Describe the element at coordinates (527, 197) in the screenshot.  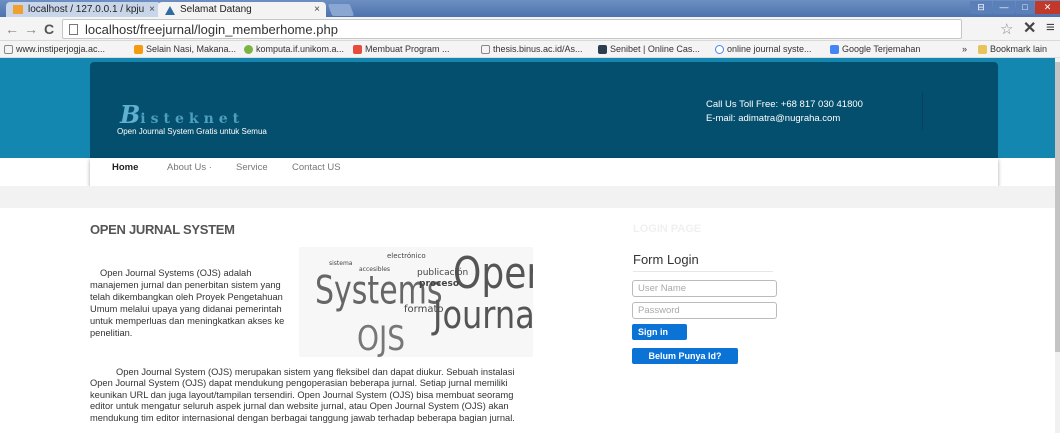
I see `sub-header-band` at that location.